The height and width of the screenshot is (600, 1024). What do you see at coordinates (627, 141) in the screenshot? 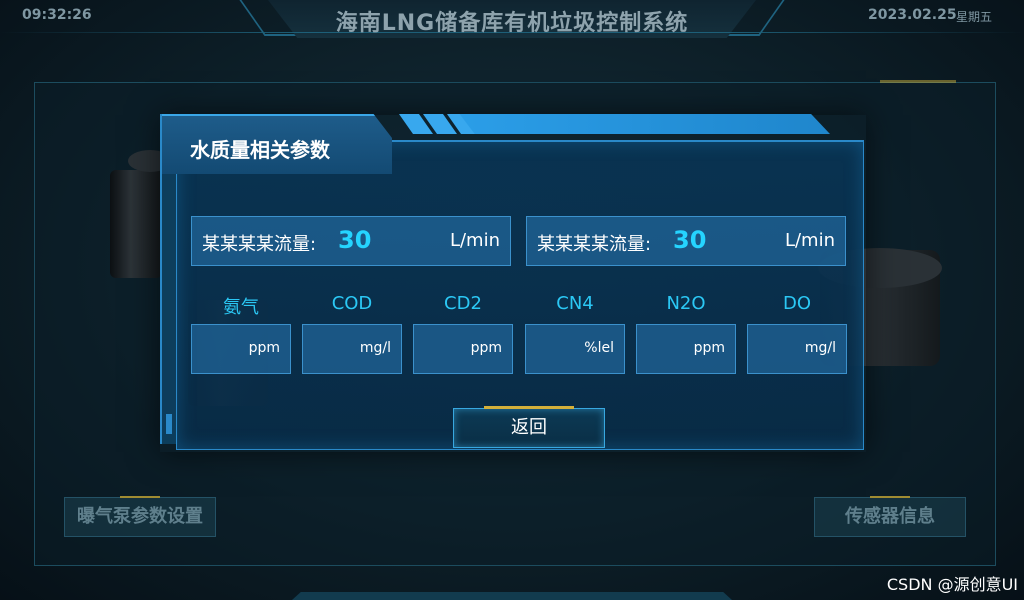
I see `dialog-top-line` at bounding box center [627, 141].